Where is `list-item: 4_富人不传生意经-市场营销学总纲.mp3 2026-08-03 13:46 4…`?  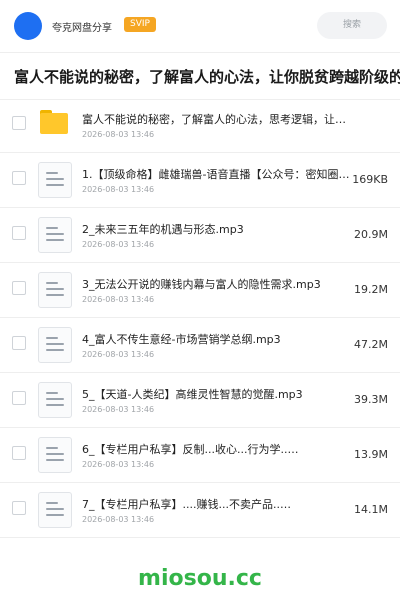
list-item: 4_富人不传生意经-市场营销学总纲.mp3 2026-08-03 13:46 4… is located at coordinates (200, 345).